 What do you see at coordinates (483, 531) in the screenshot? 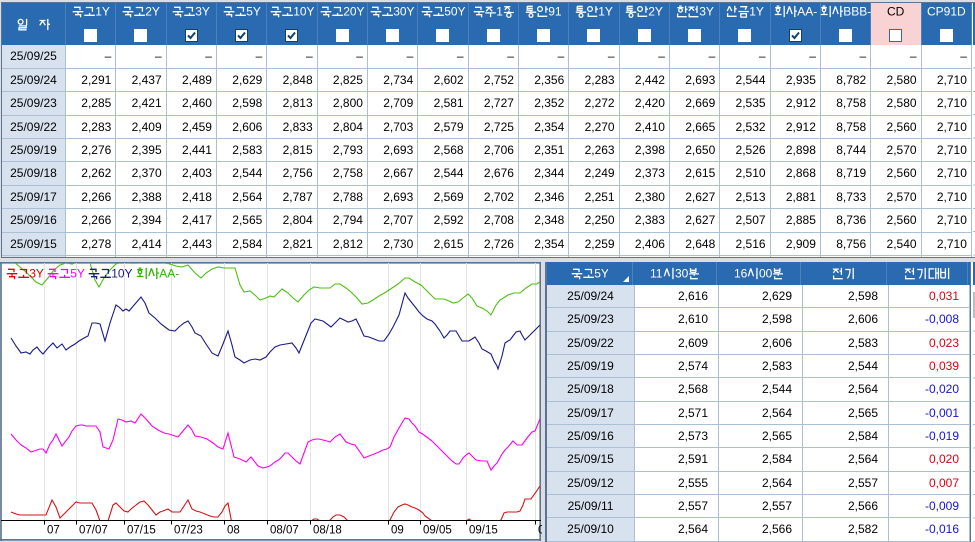
I see `svg-text: 09/15` at bounding box center [483, 531].